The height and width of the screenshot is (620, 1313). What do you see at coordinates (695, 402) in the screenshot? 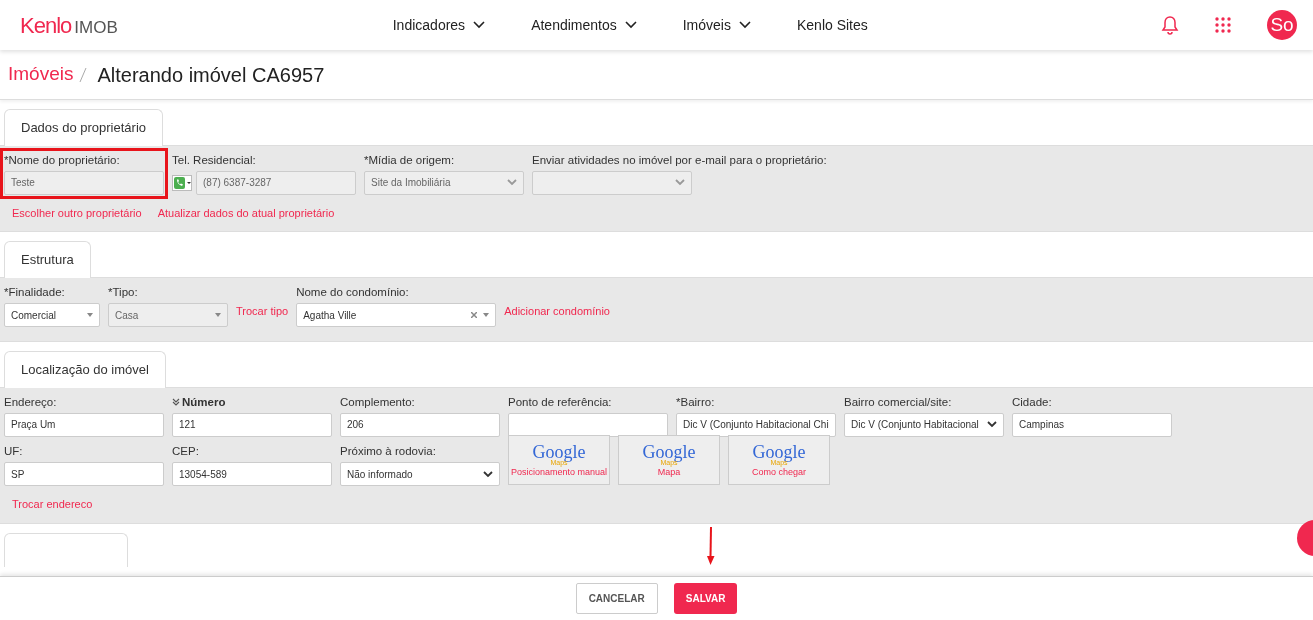
I see `field-label: *Bairro:` at bounding box center [695, 402].